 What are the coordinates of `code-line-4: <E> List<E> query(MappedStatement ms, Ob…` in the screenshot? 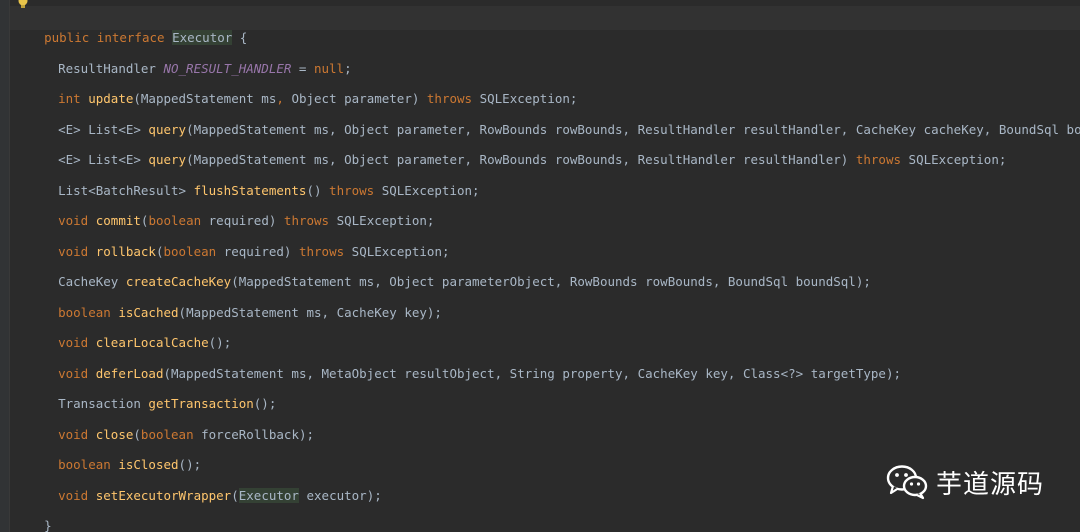 It's located at (554, 118).